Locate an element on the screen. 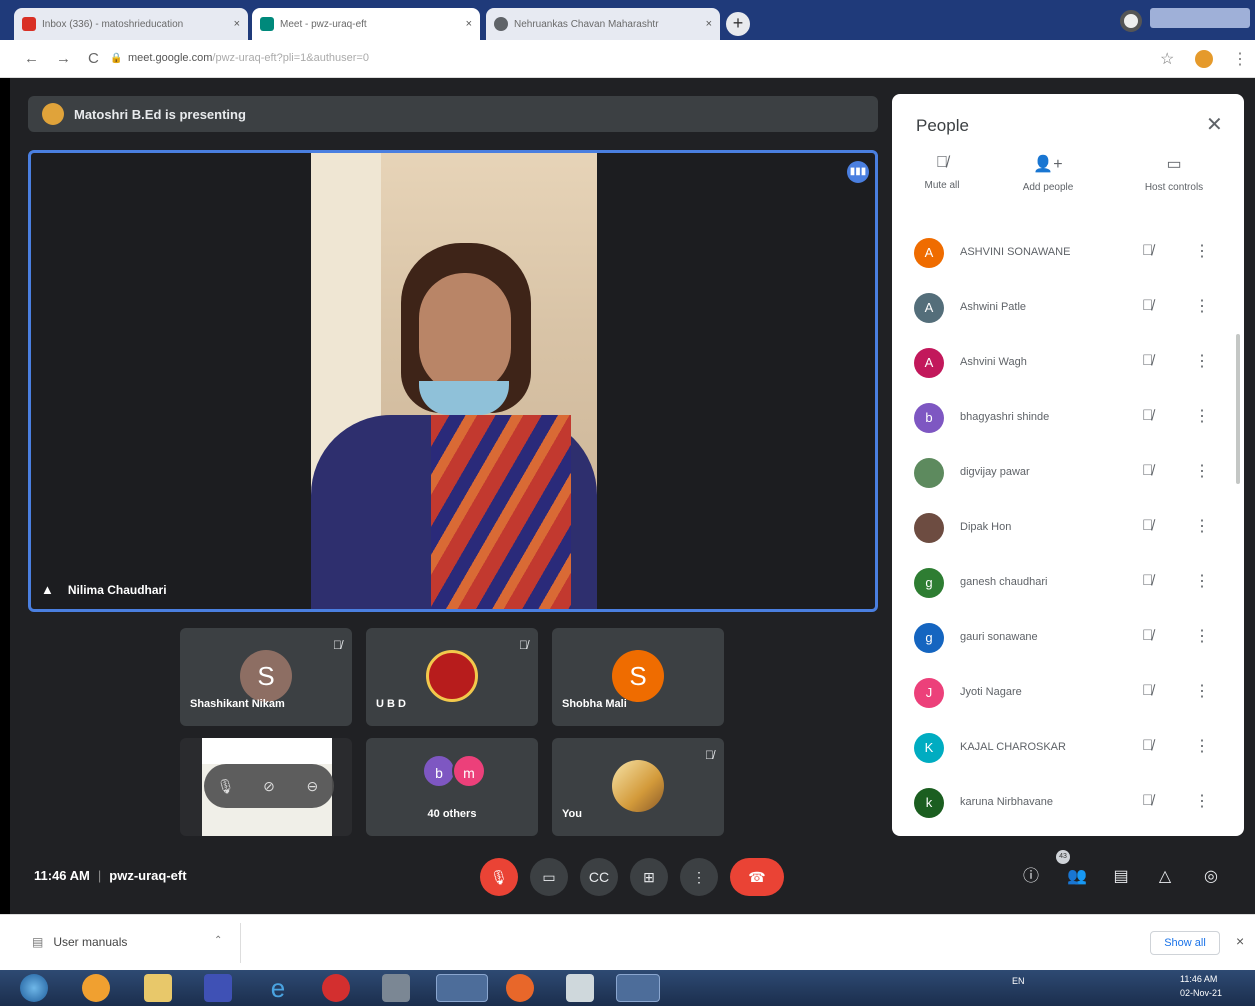 This screenshot has height=1006, width=1255. others-tile: b m 40 others is located at coordinates (452, 787).